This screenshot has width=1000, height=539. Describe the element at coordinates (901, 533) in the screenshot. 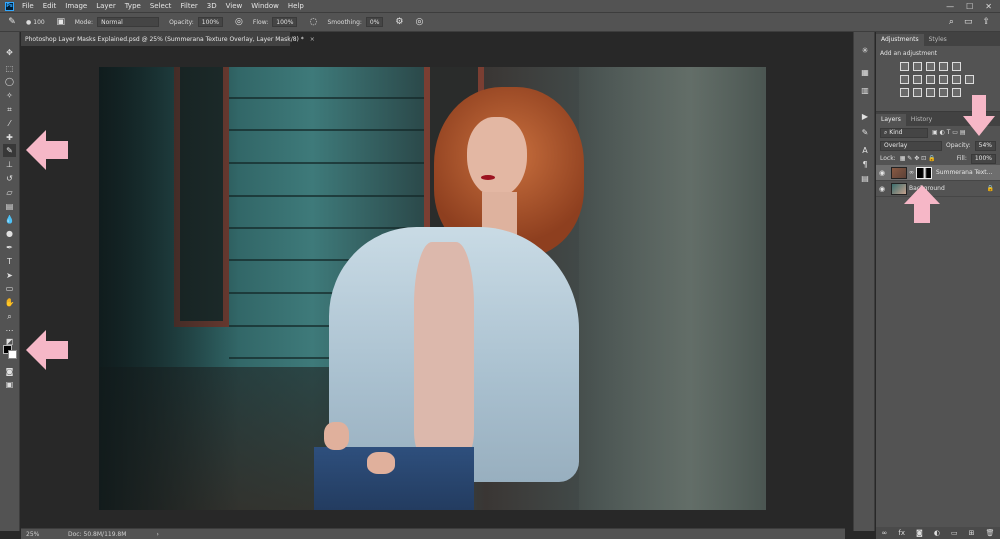

I see `layer-style-icon: fx` at that location.